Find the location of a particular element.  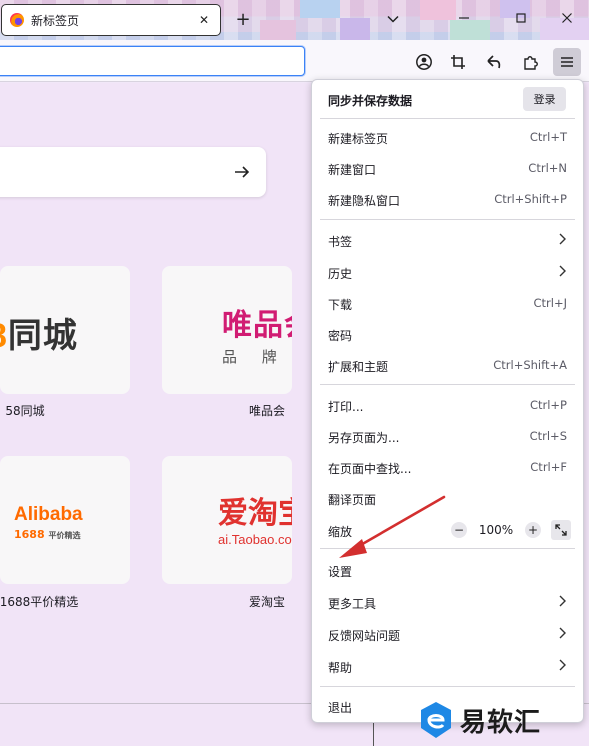

menu-item-print: 打印... Ctrl+P is located at coordinates (447, 405).